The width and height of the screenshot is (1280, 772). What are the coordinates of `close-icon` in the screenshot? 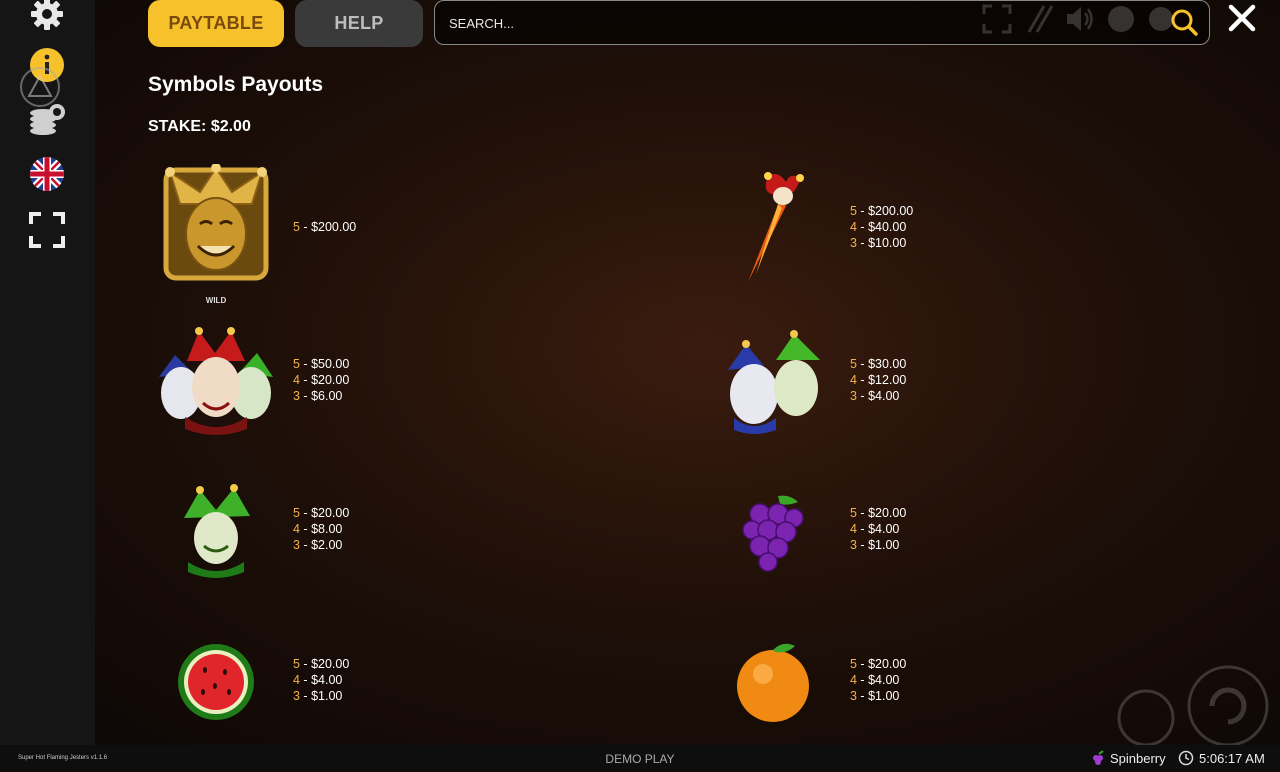 It's located at (1242, 18).